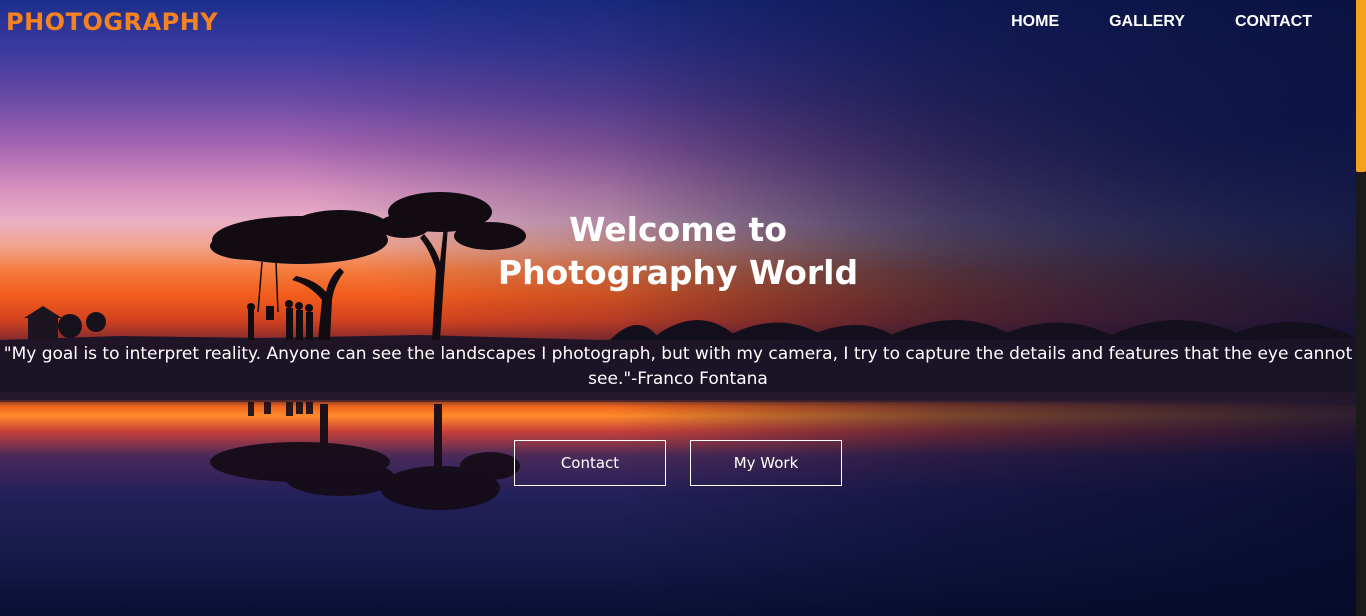 The width and height of the screenshot is (1366, 616). What do you see at coordinates (590, 463) in the screenshot?
I see `contact-button: Contact` at bounding box center [590, 463].